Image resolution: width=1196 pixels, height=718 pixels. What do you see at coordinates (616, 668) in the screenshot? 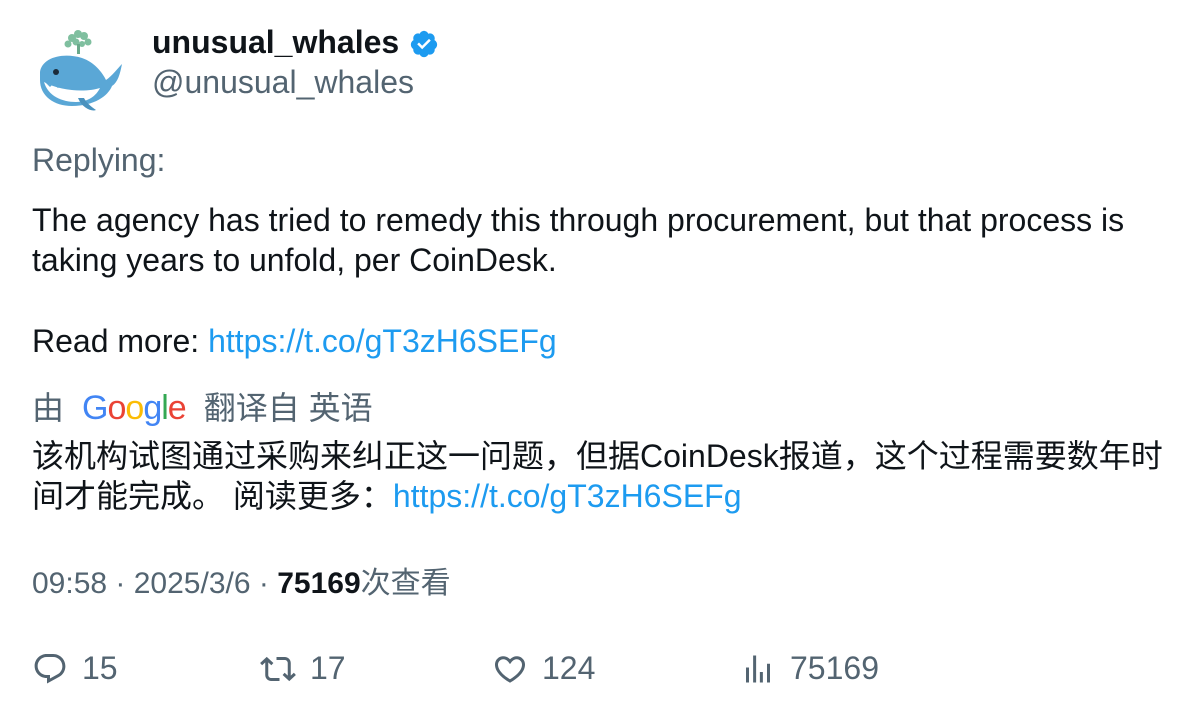
I see `like-button: 124` at bounding box center [616, 668].